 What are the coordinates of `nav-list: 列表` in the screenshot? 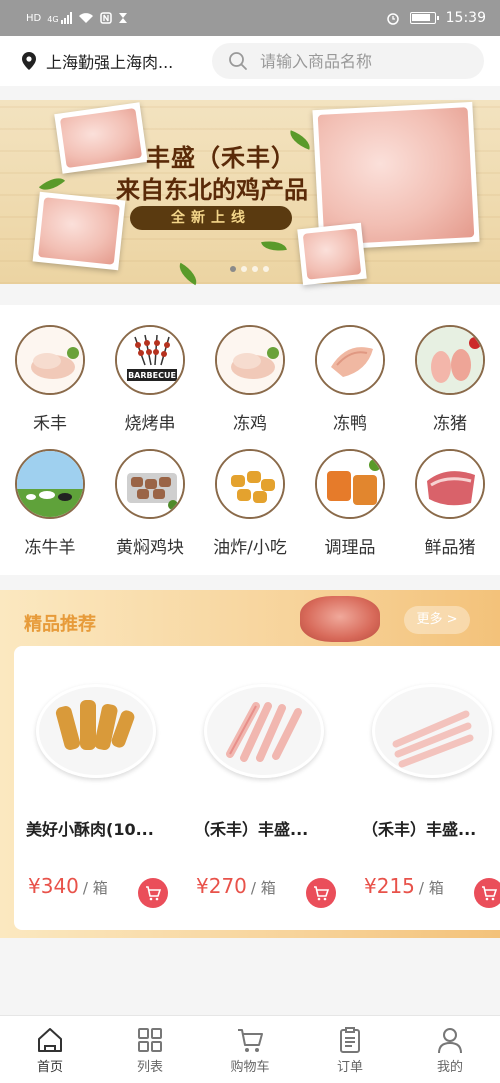 It's located at (150, 1049).